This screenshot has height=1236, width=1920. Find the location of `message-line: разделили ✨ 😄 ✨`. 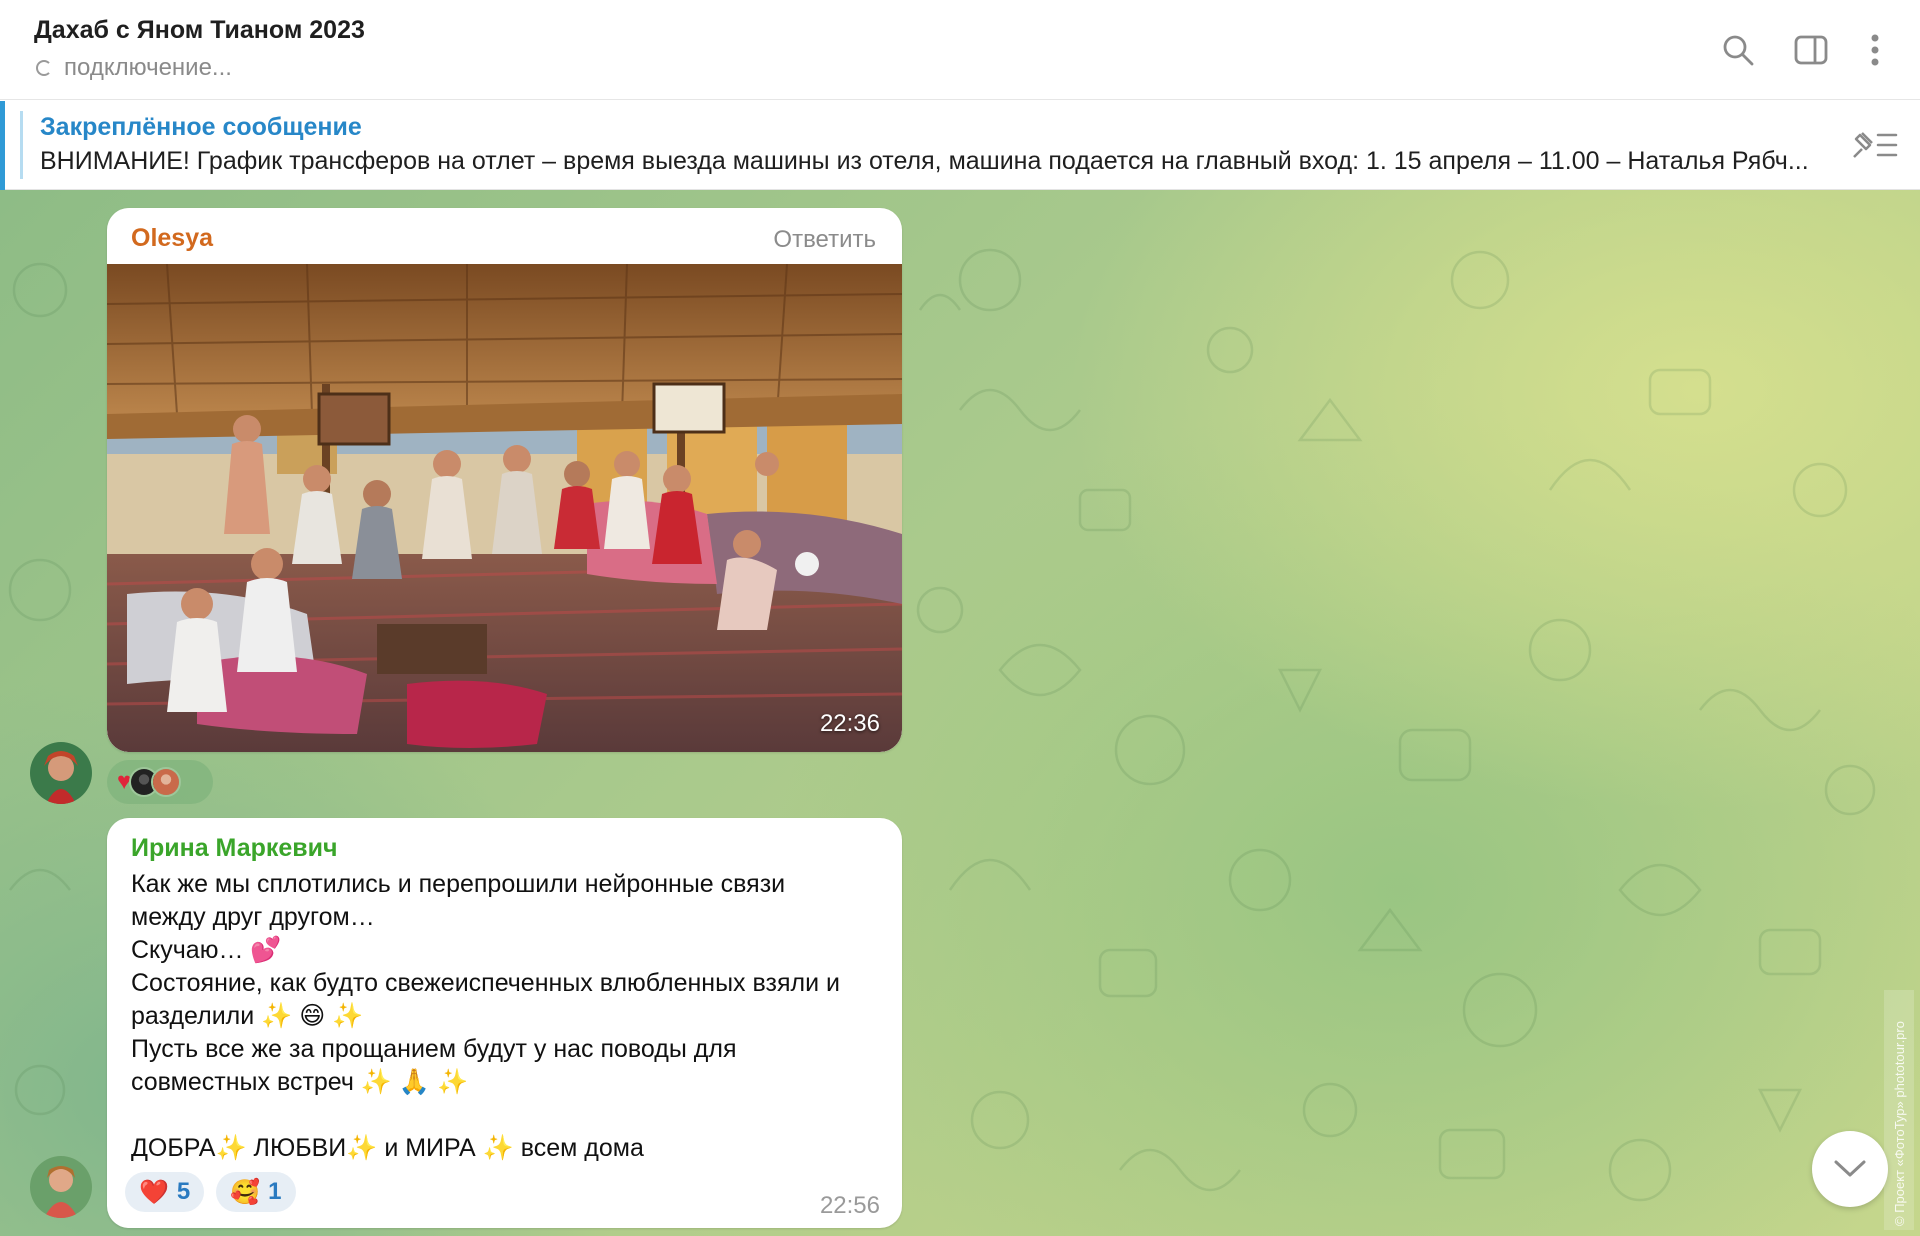

message-line: разделили ✨ 😄 ✨ is located at coordinates (247, 1016).